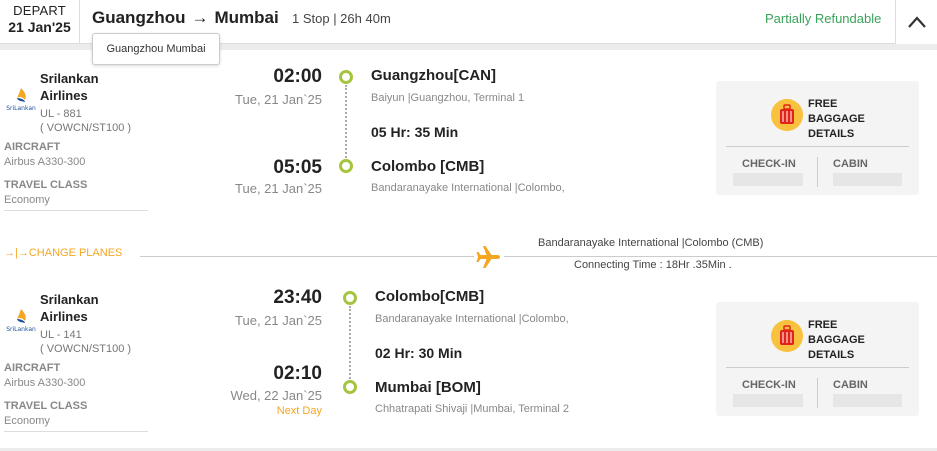  What do you see at coordinates (64, 253) in the screenshot?
I see `change-planes-label: →|→CHANGE PLANES` at bounding box center [64, 253].